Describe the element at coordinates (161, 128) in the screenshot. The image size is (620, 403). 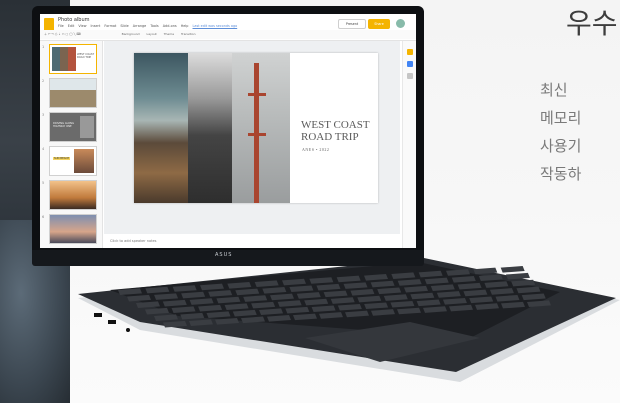
I see `photo-coast` at that location.